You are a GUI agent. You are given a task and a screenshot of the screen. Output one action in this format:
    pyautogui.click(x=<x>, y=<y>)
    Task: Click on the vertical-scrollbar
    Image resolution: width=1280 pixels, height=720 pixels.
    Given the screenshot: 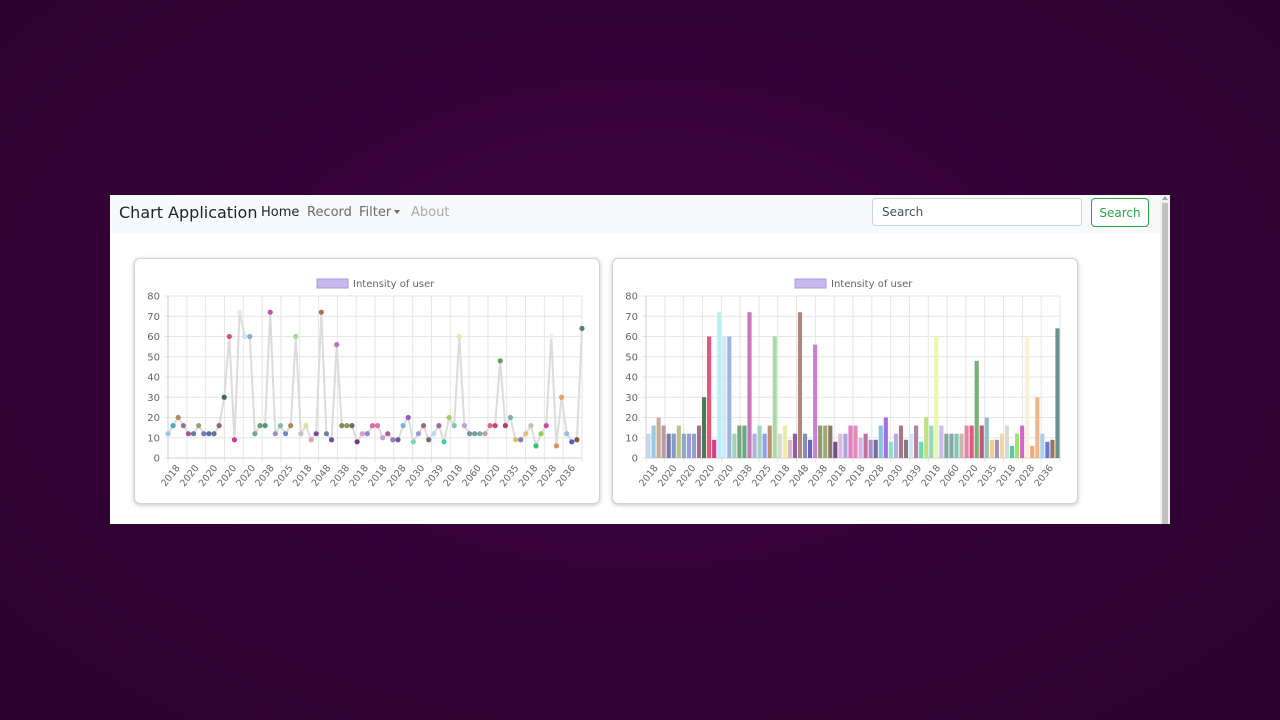 What is the action you would take?
    pyautogui.click(x=1165, y=359)
    